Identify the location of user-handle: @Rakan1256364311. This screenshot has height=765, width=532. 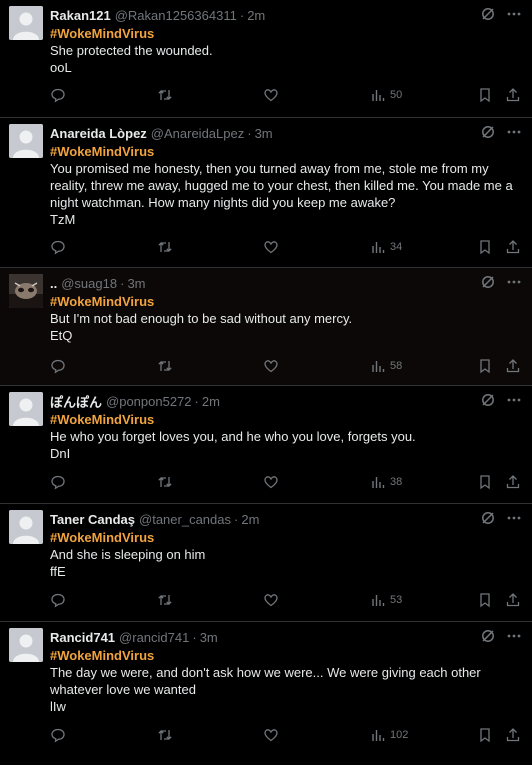
(176, 15).